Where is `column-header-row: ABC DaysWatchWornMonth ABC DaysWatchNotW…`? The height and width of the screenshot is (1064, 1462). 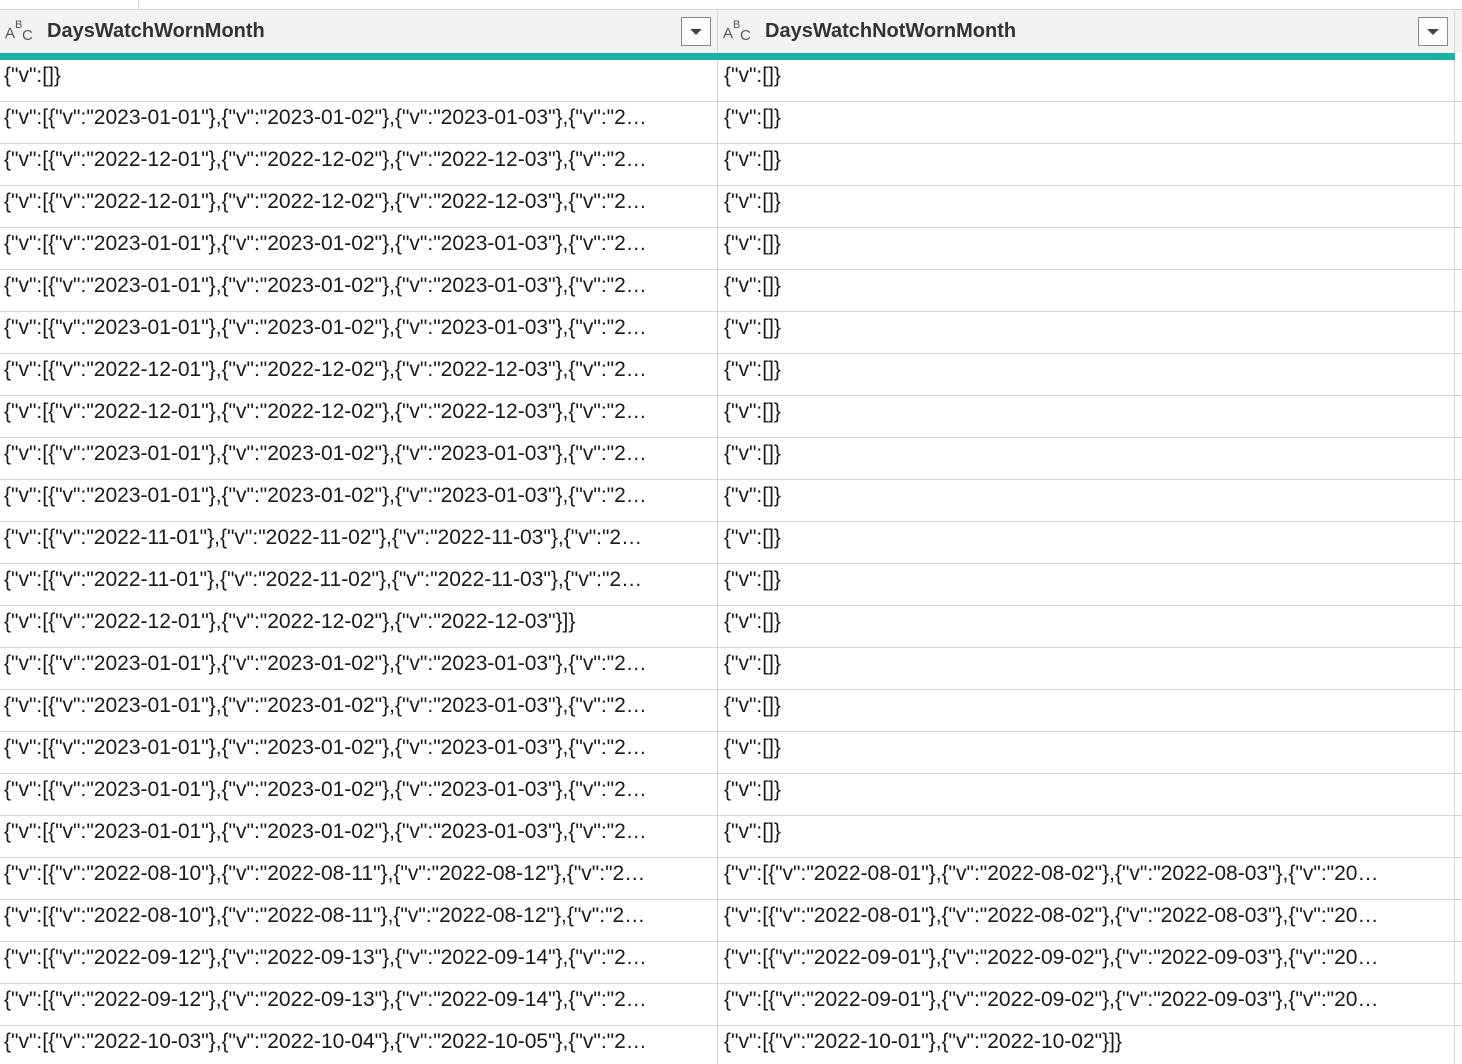 column-header-row: ABC DaysWatchWornMonth ABC DaysWatchNotW… is located at coordinates (731, 31).